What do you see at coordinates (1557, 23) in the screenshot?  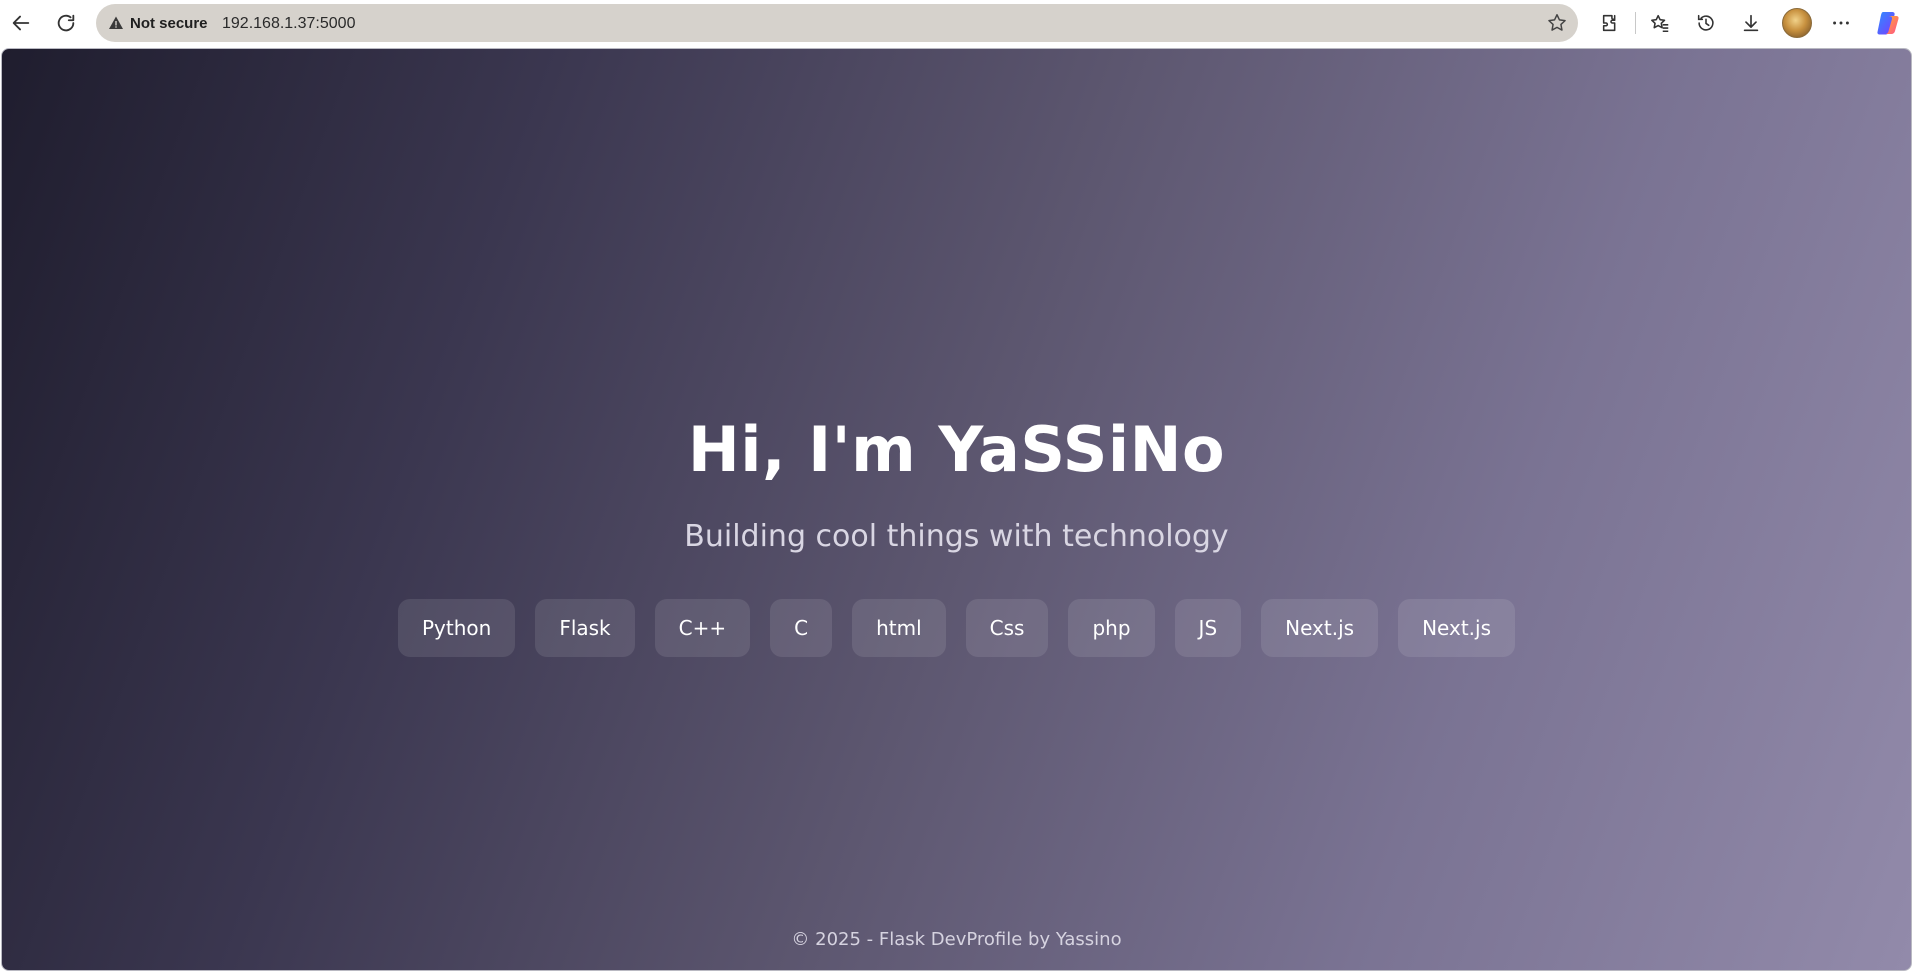 I see `favorite-star-icon` at bounding box center [1557, 23].